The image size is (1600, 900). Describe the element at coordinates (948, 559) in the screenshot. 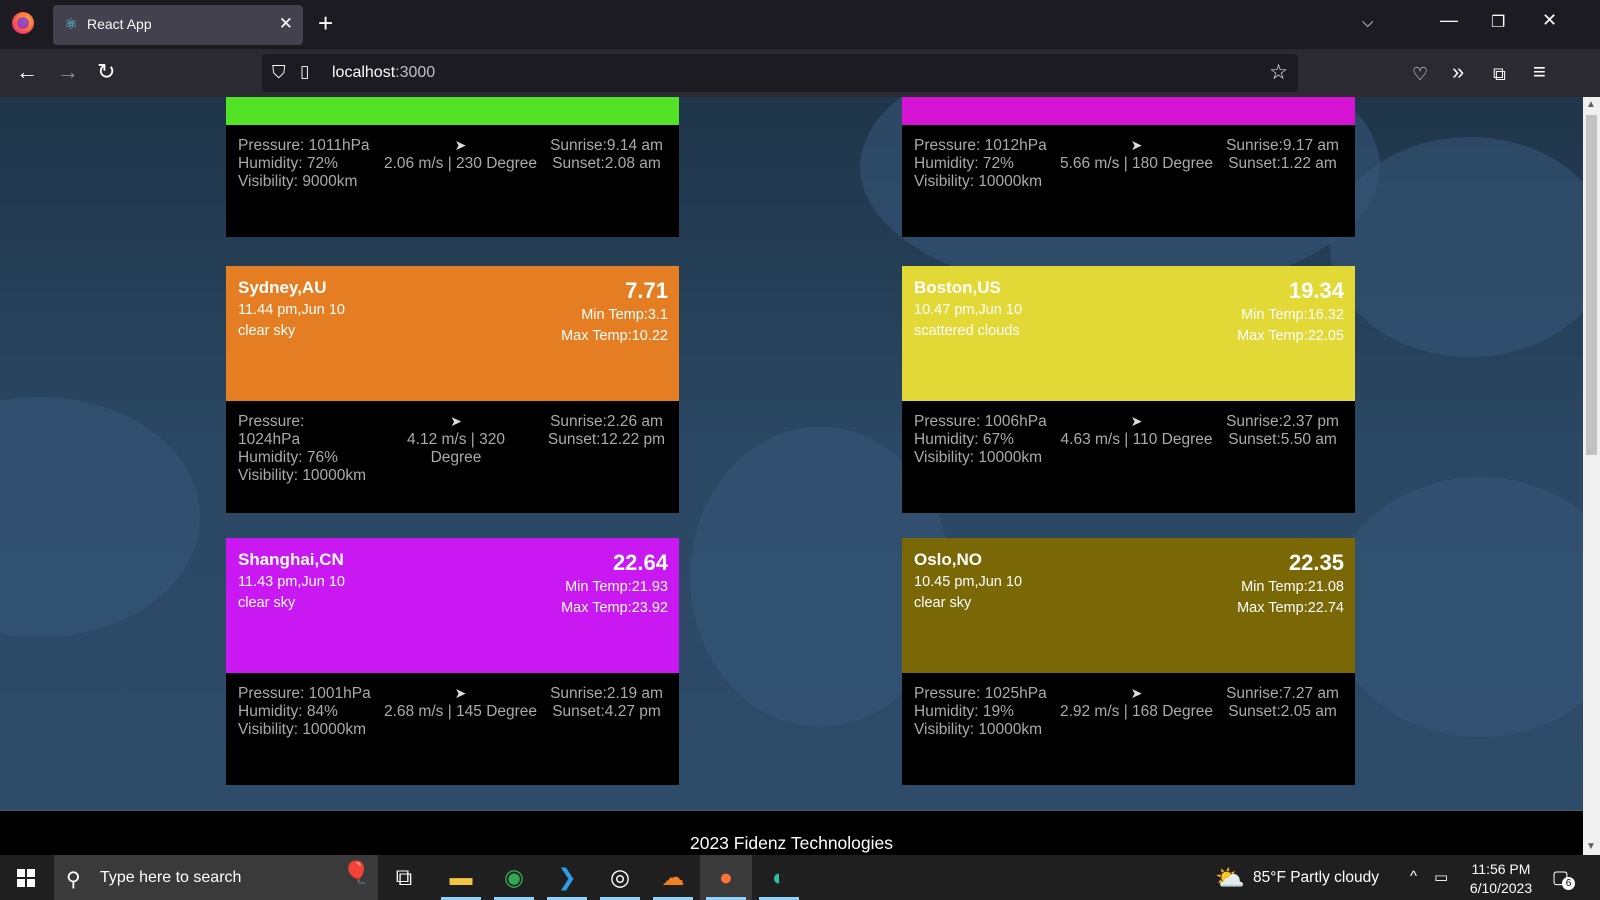

I see `city-name: Oslo,NO` at that location.